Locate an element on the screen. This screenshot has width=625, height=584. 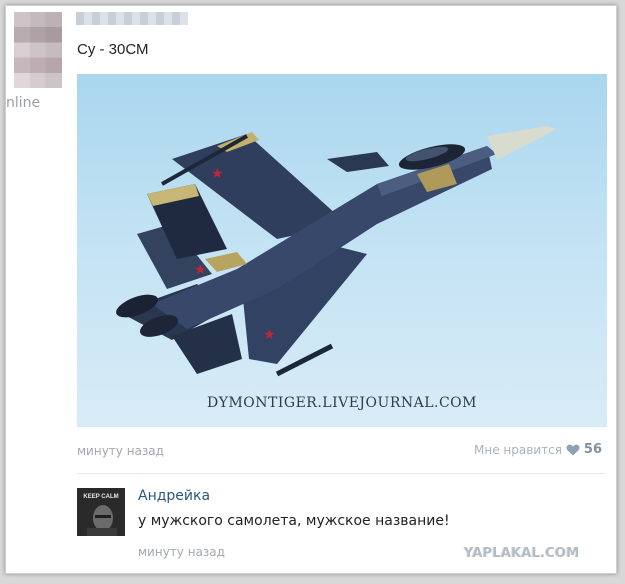
commenter-avatar: KEEP CALM is located at coordinates (101, 512).